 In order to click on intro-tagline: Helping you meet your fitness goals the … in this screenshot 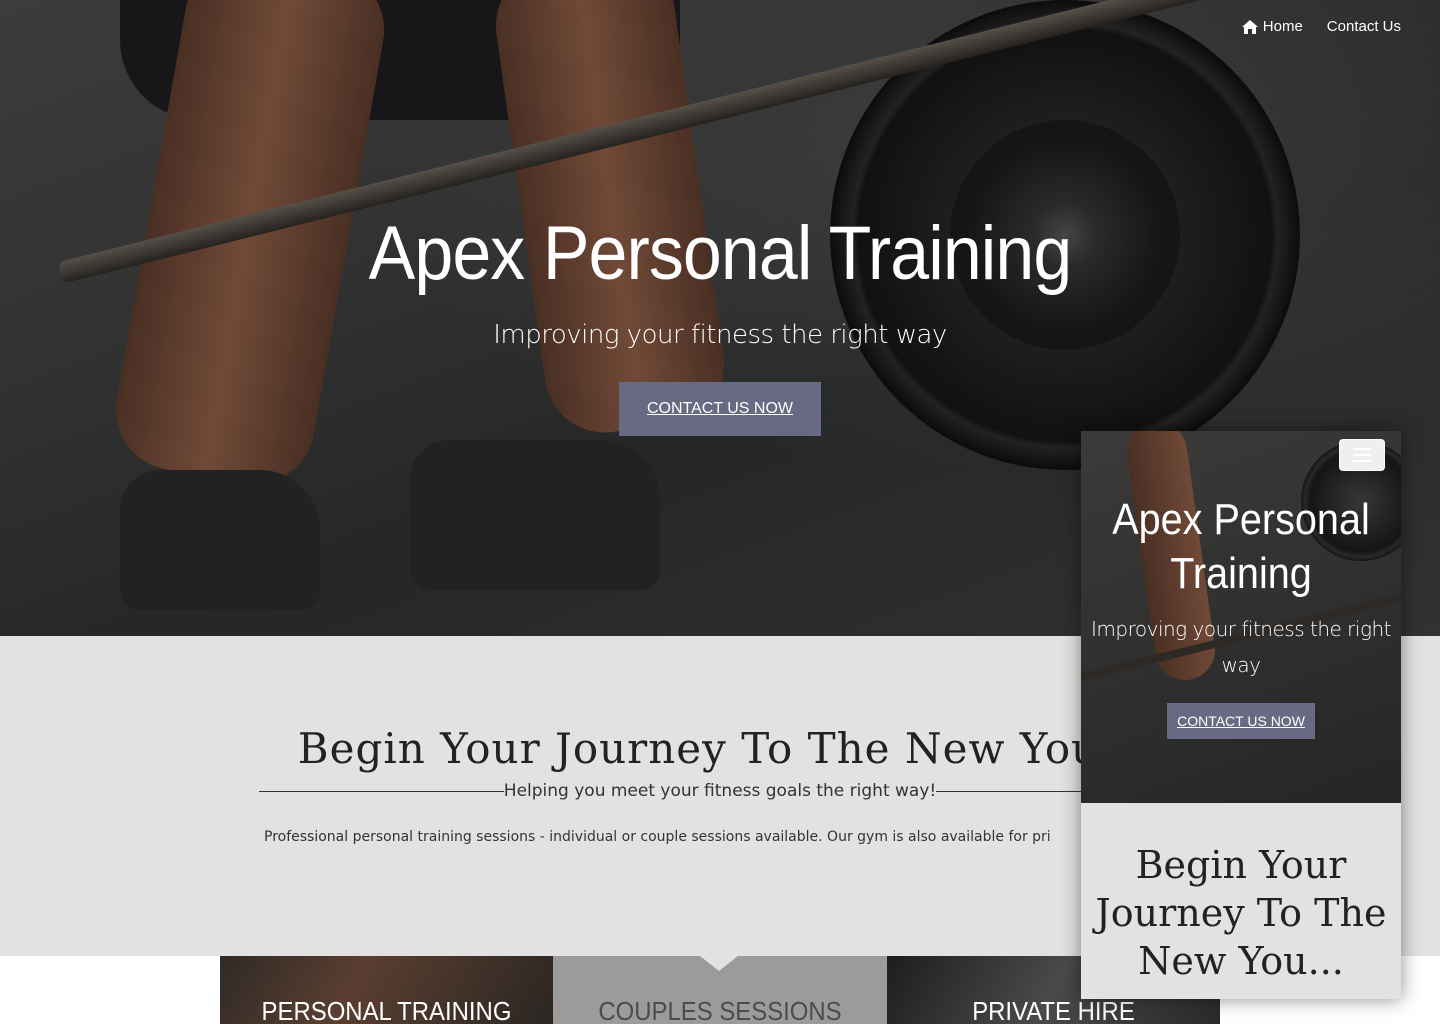, I will do `click(720, 791)`.